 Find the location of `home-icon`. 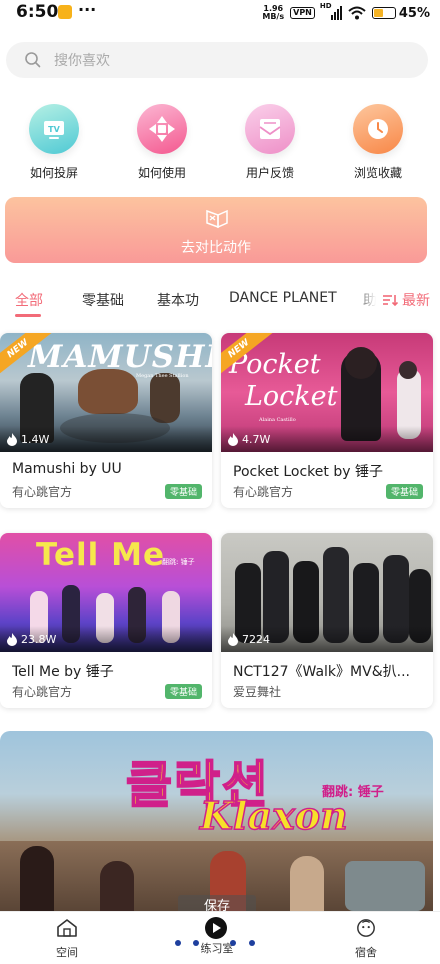

home-icon is located at coordinates (67, 928).